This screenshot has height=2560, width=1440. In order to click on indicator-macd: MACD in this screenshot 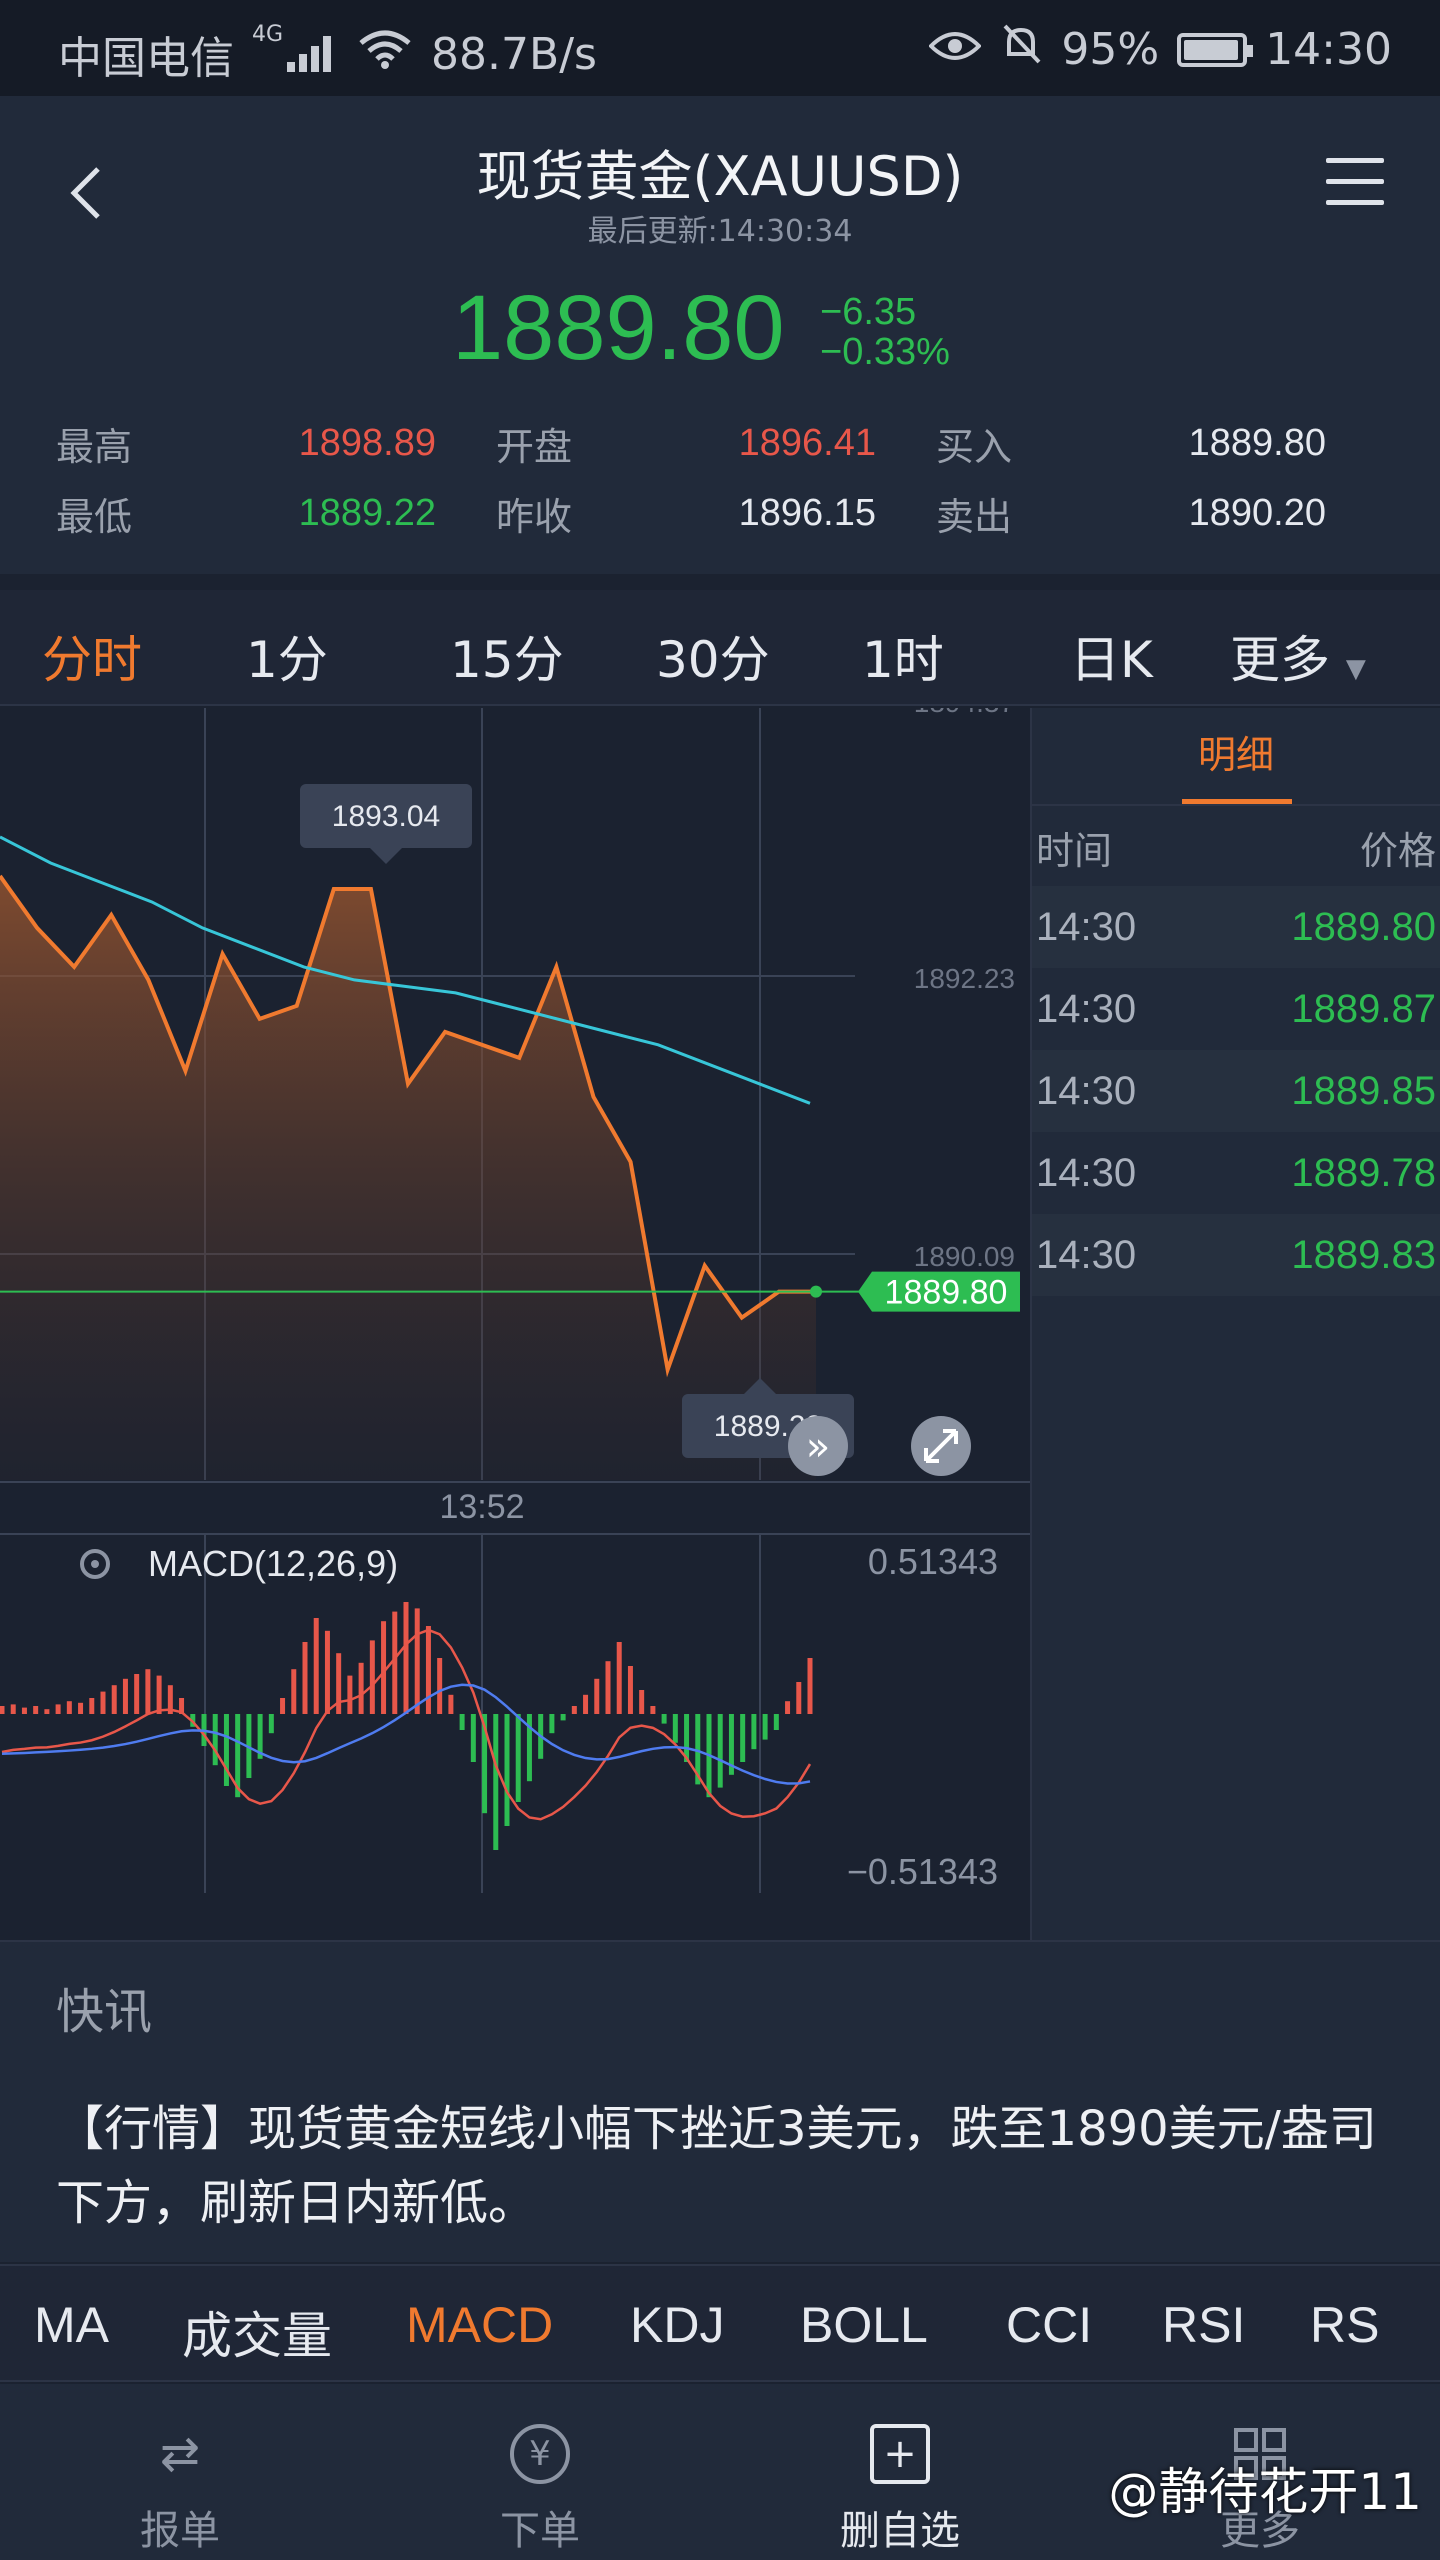, I will do `click(479, 2325)`.